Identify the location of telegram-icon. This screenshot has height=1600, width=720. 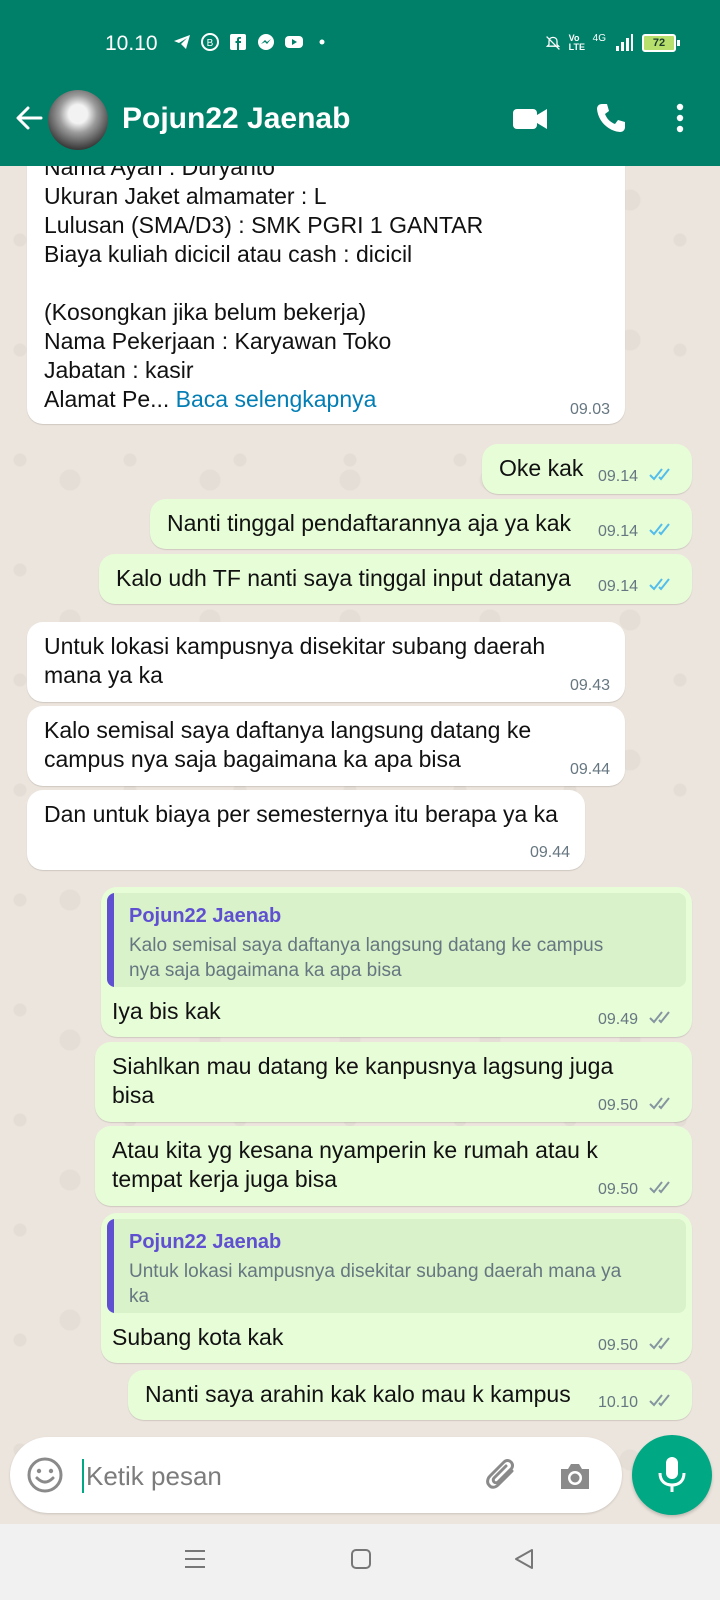
(182, 42).